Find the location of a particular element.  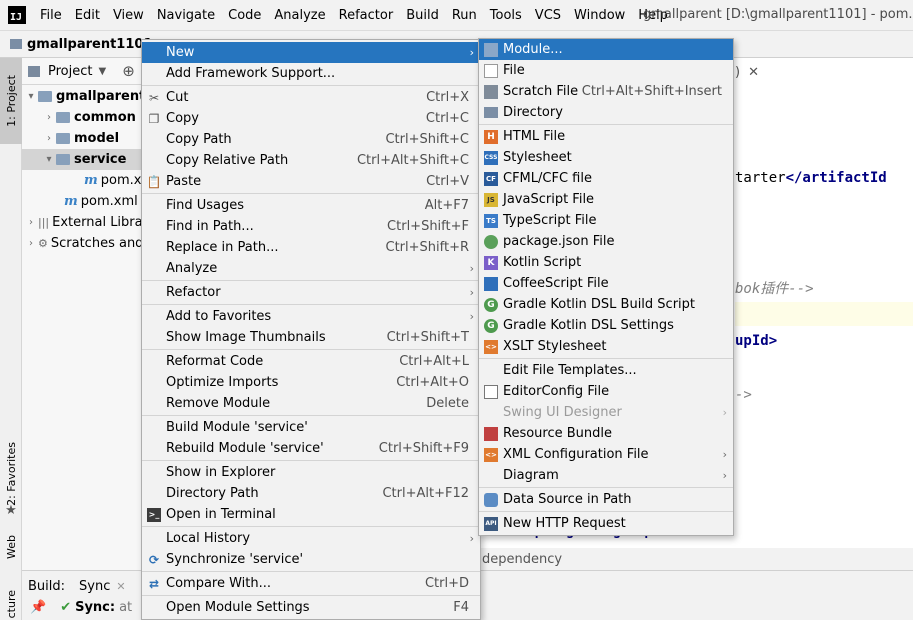

menu-navigate: Navigate is located at coordinates (186, 15).